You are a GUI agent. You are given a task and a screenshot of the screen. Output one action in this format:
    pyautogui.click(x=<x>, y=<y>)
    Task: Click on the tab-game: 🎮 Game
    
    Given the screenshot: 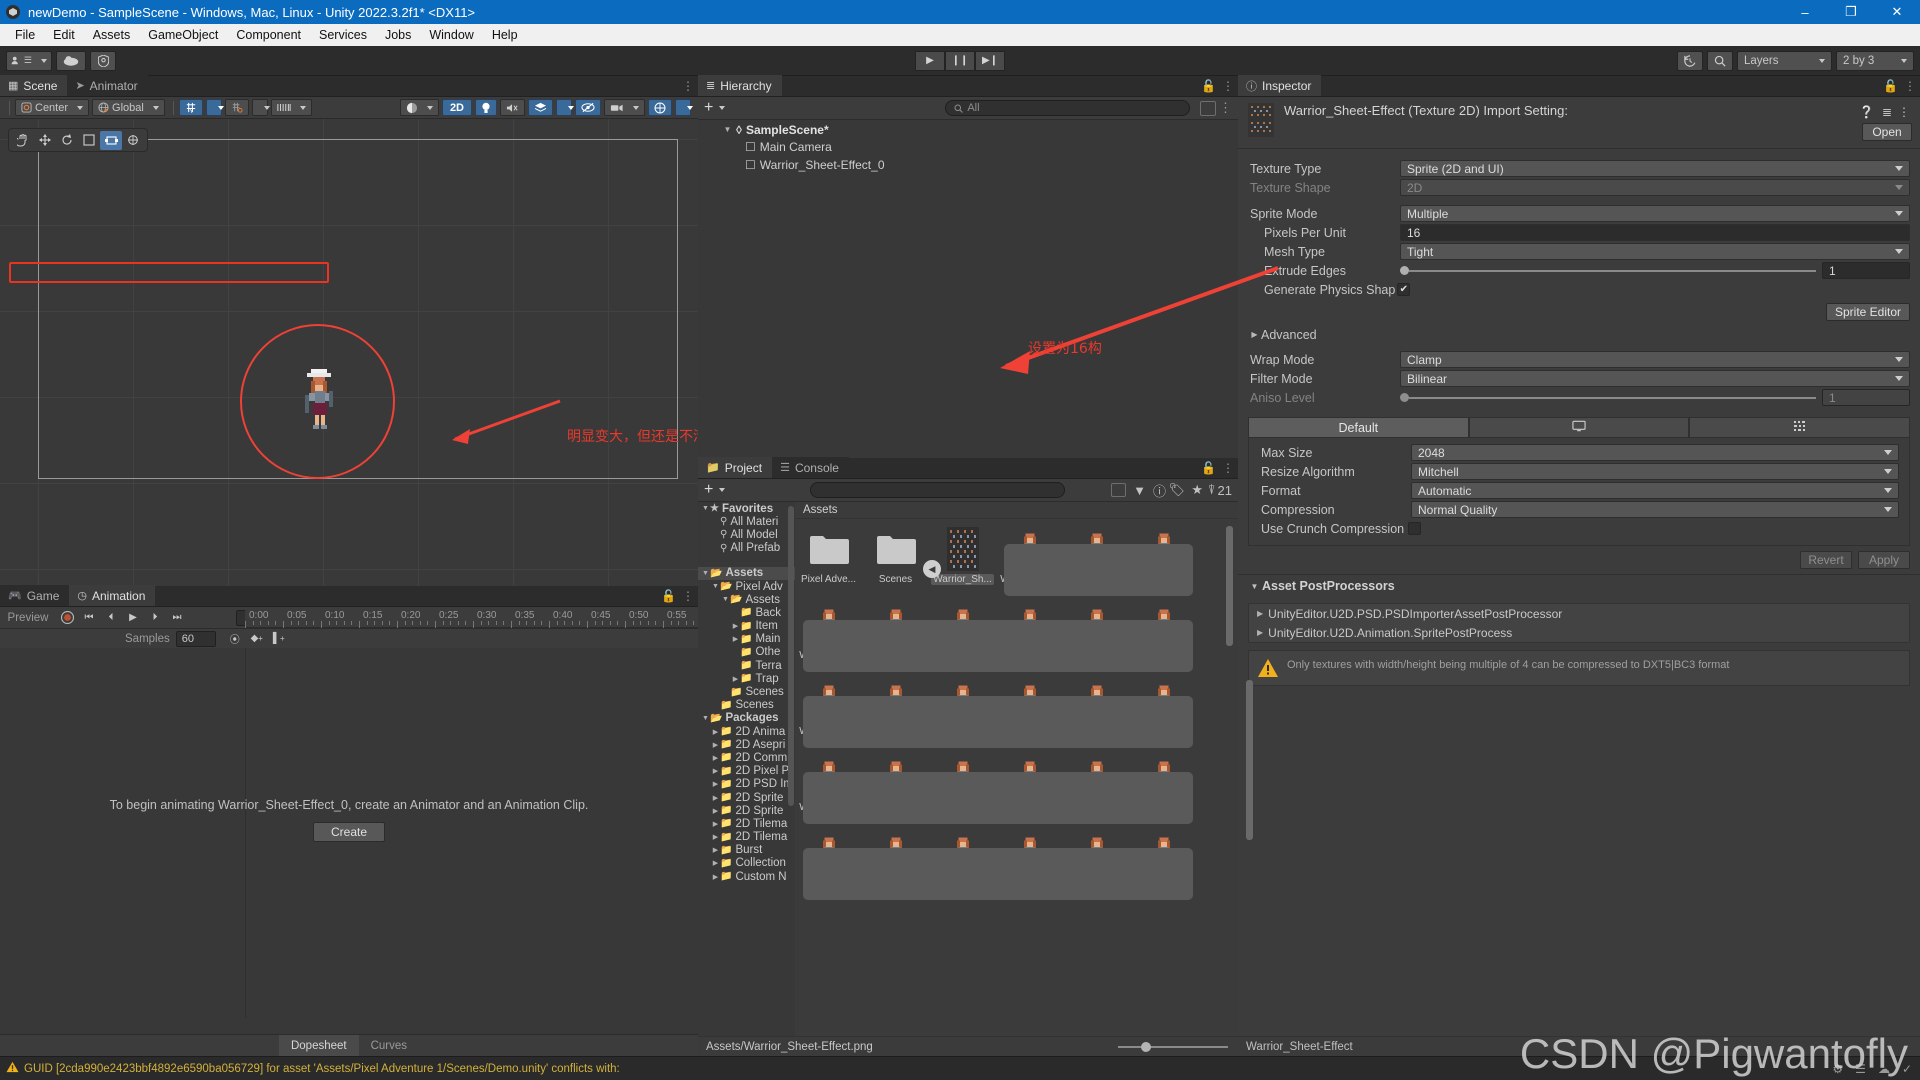 What is the action you would take?
    pyautogui.click(x=35, y=595)
    